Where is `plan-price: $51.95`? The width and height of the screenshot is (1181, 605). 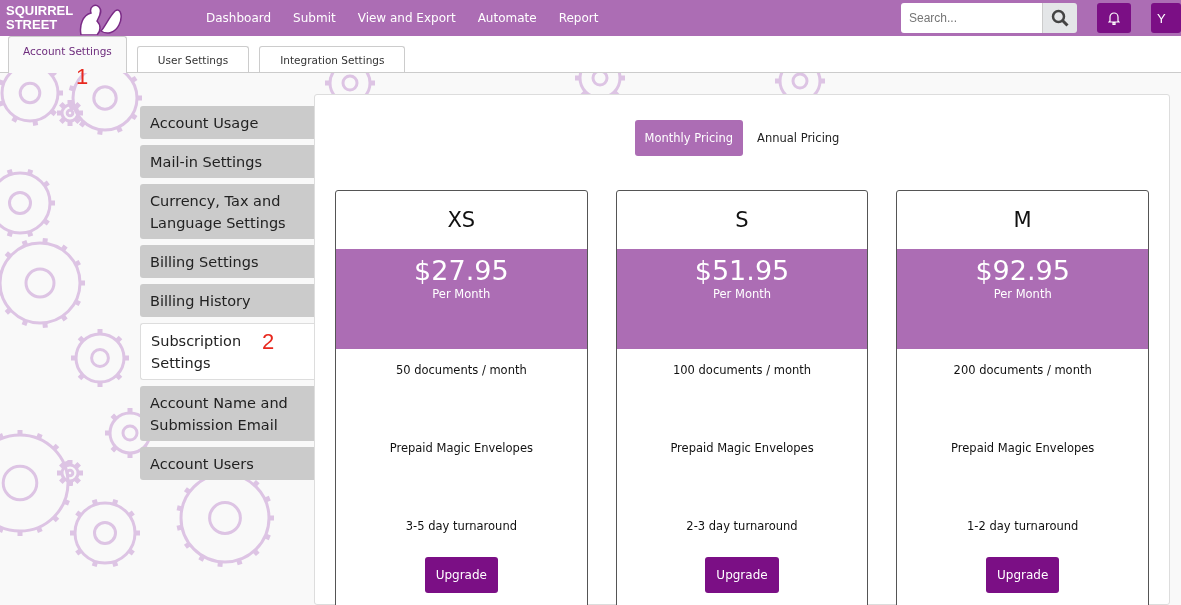 plan-price: $51.95 is located at coordinates (742, 271).